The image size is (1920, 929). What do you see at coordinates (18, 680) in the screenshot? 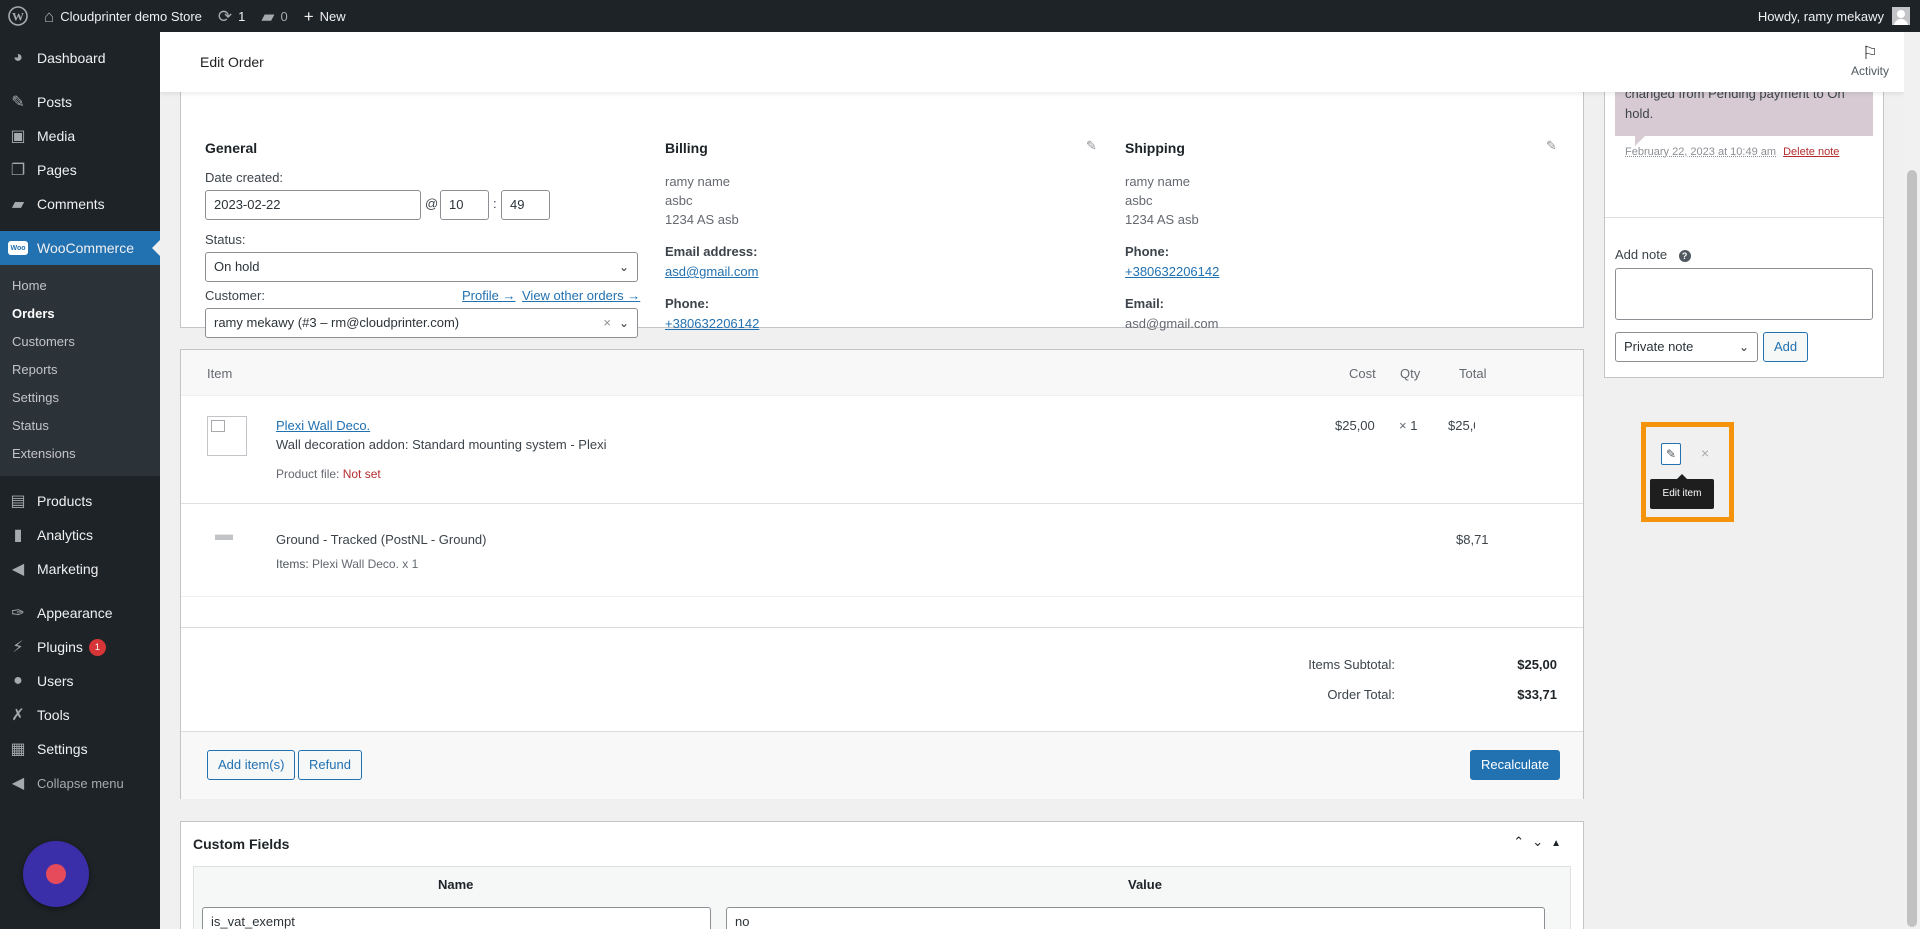
I see `user-icon: ●` at bounding box center [18, 680].